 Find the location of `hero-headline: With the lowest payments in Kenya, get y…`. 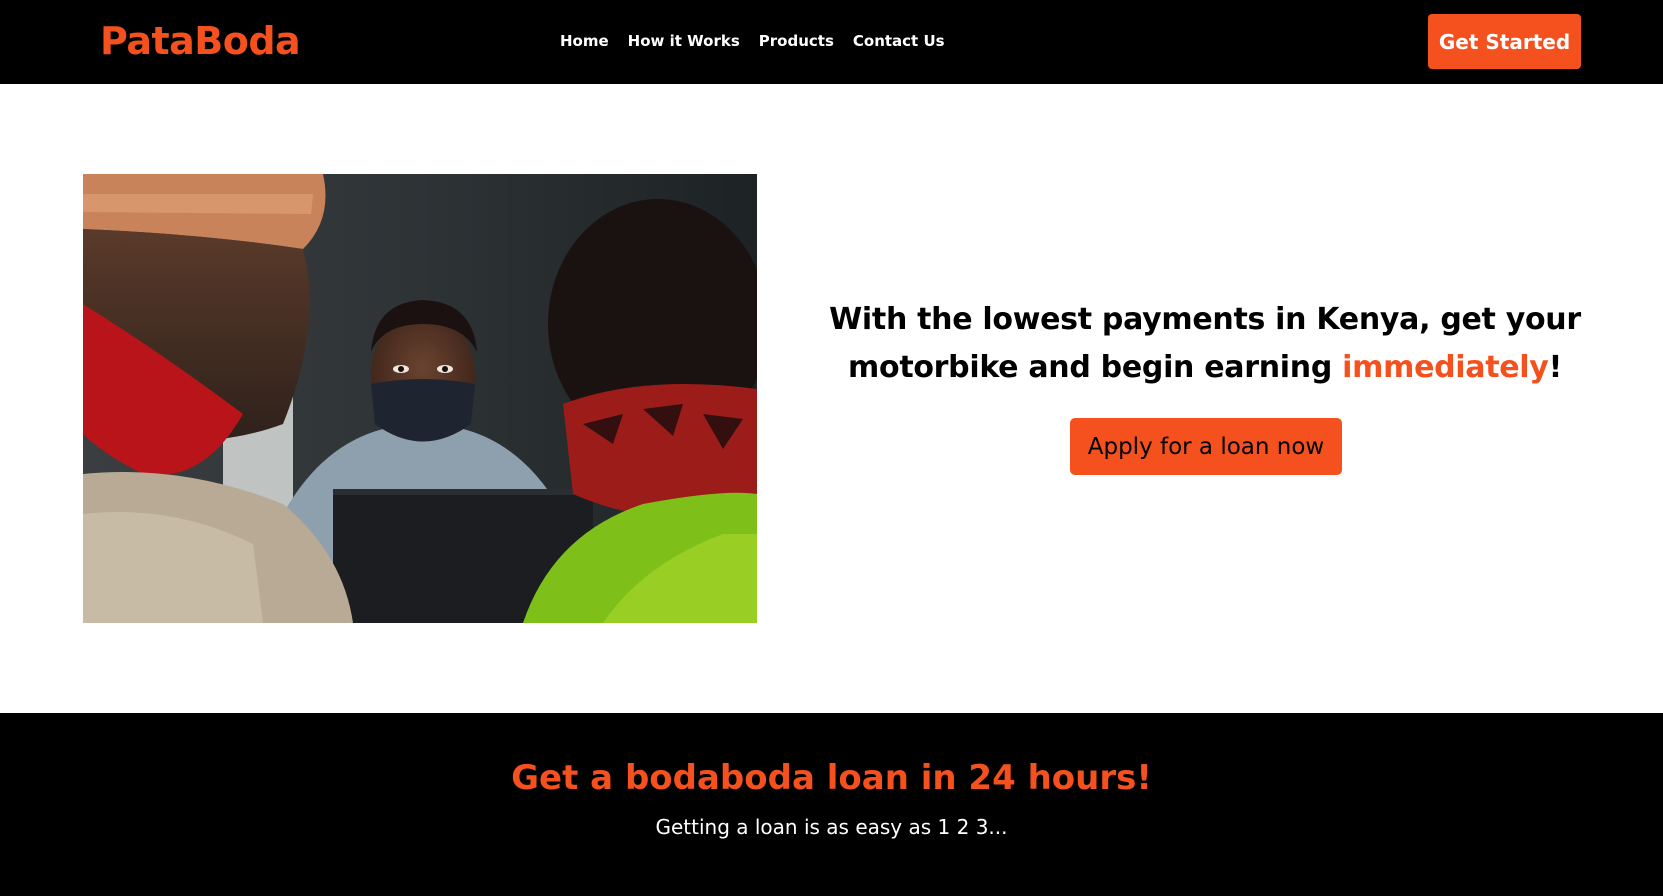

hero-headline: With the lowest payments in Kenya, get y… is located at coordinates (1205, 344).